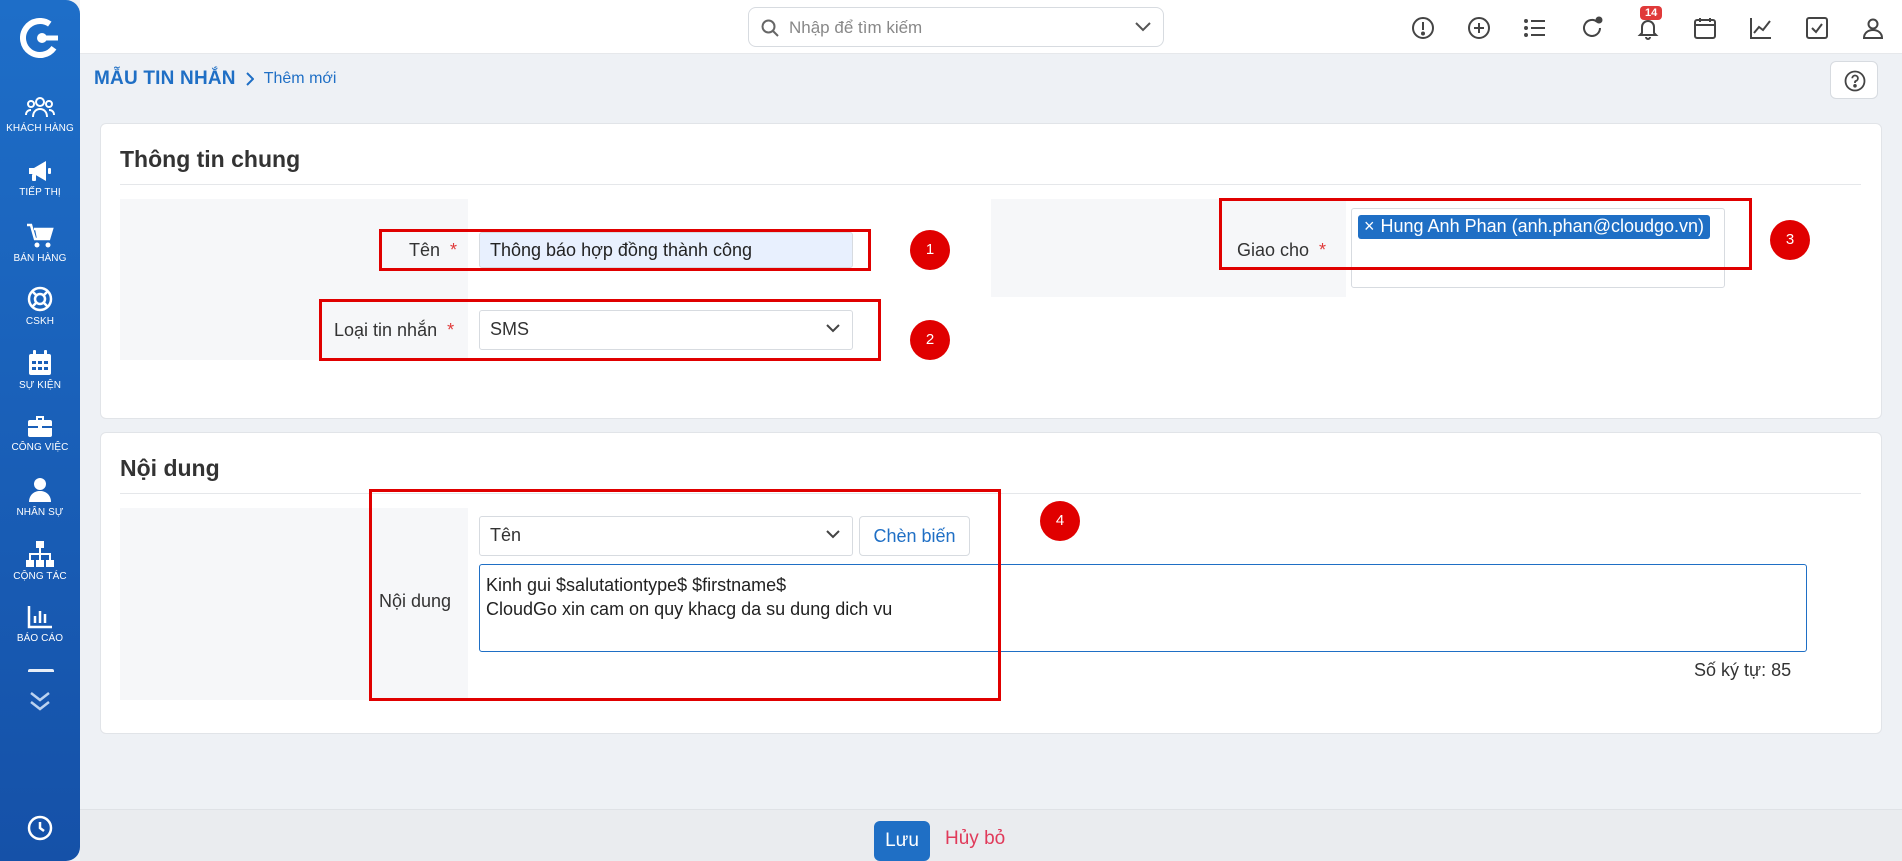  Describe the element at coordinates (1743, 670) in the screenshot. I see `char-count: Số ký tự: 85` at that location.